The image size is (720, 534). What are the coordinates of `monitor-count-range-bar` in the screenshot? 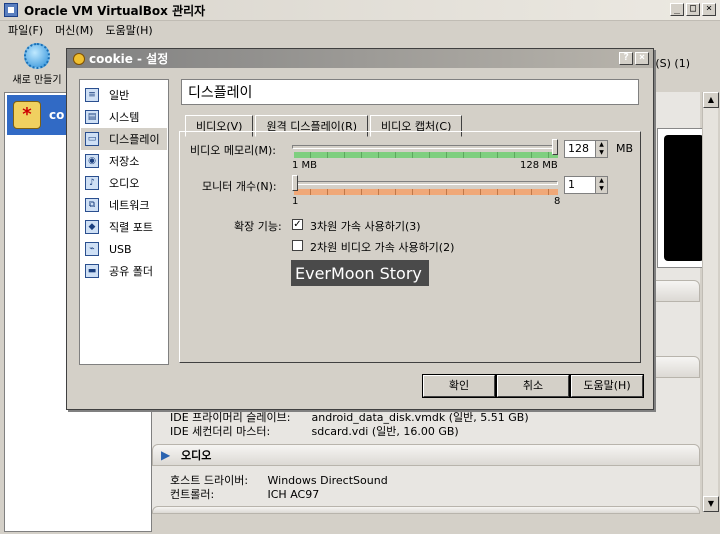 It's located at (426, 192).